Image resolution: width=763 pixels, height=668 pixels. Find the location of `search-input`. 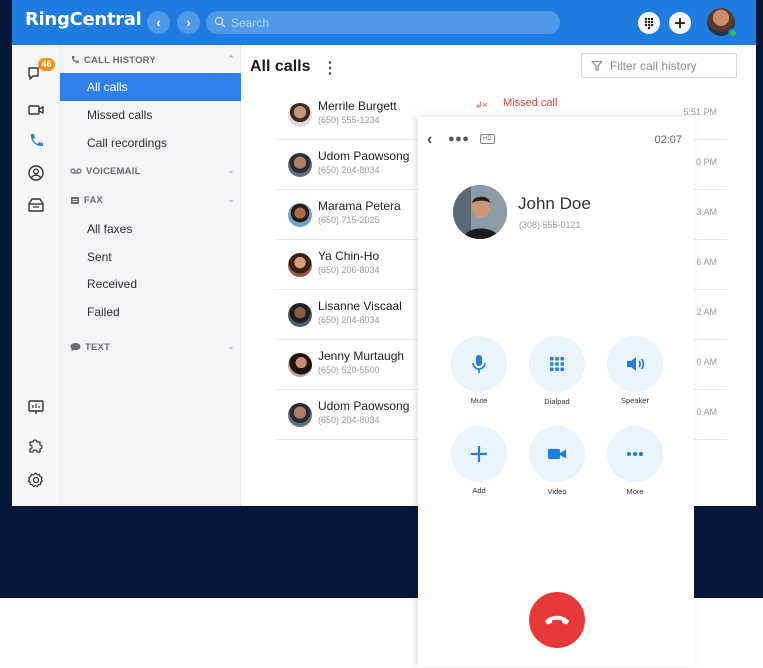

search-input is located at coordinates (391, 22).